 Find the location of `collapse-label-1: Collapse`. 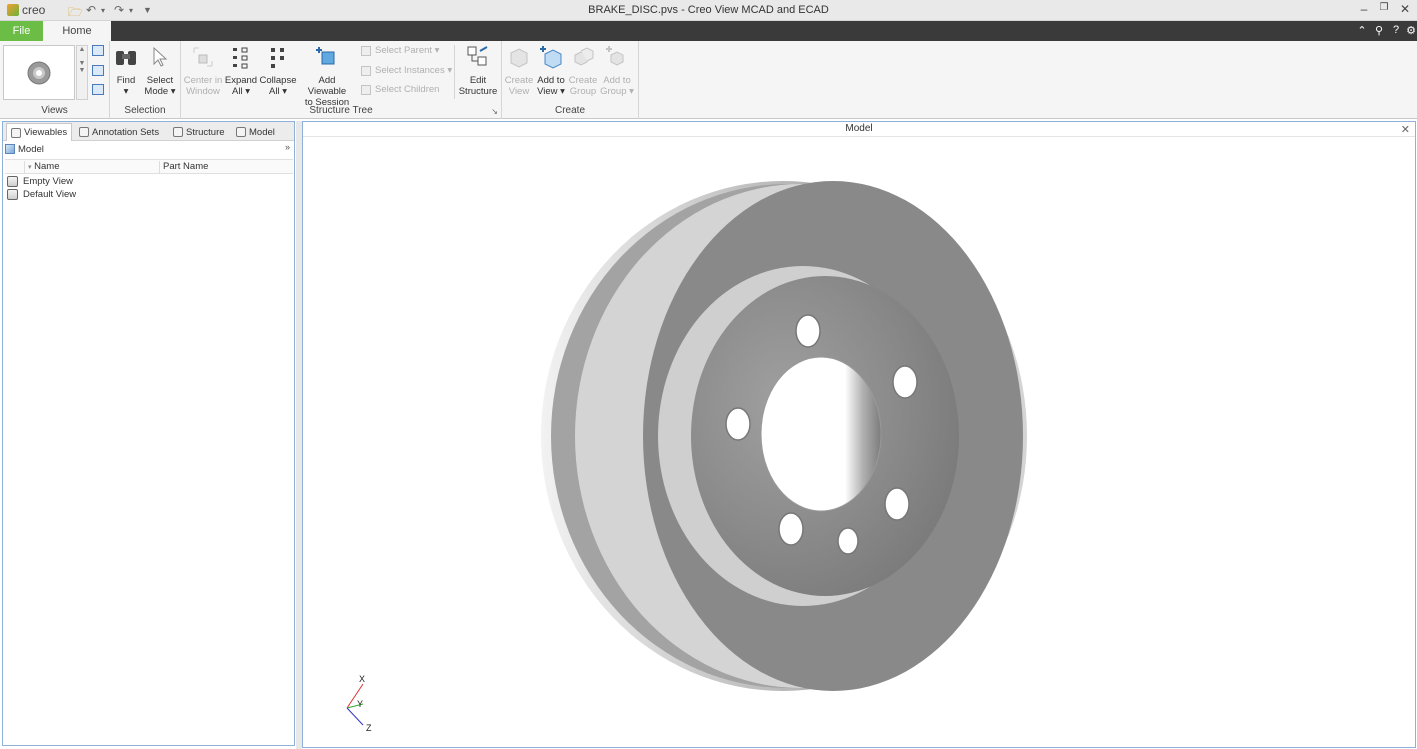

collapse-label-1: Collapse is located at coordinates (278, 80).